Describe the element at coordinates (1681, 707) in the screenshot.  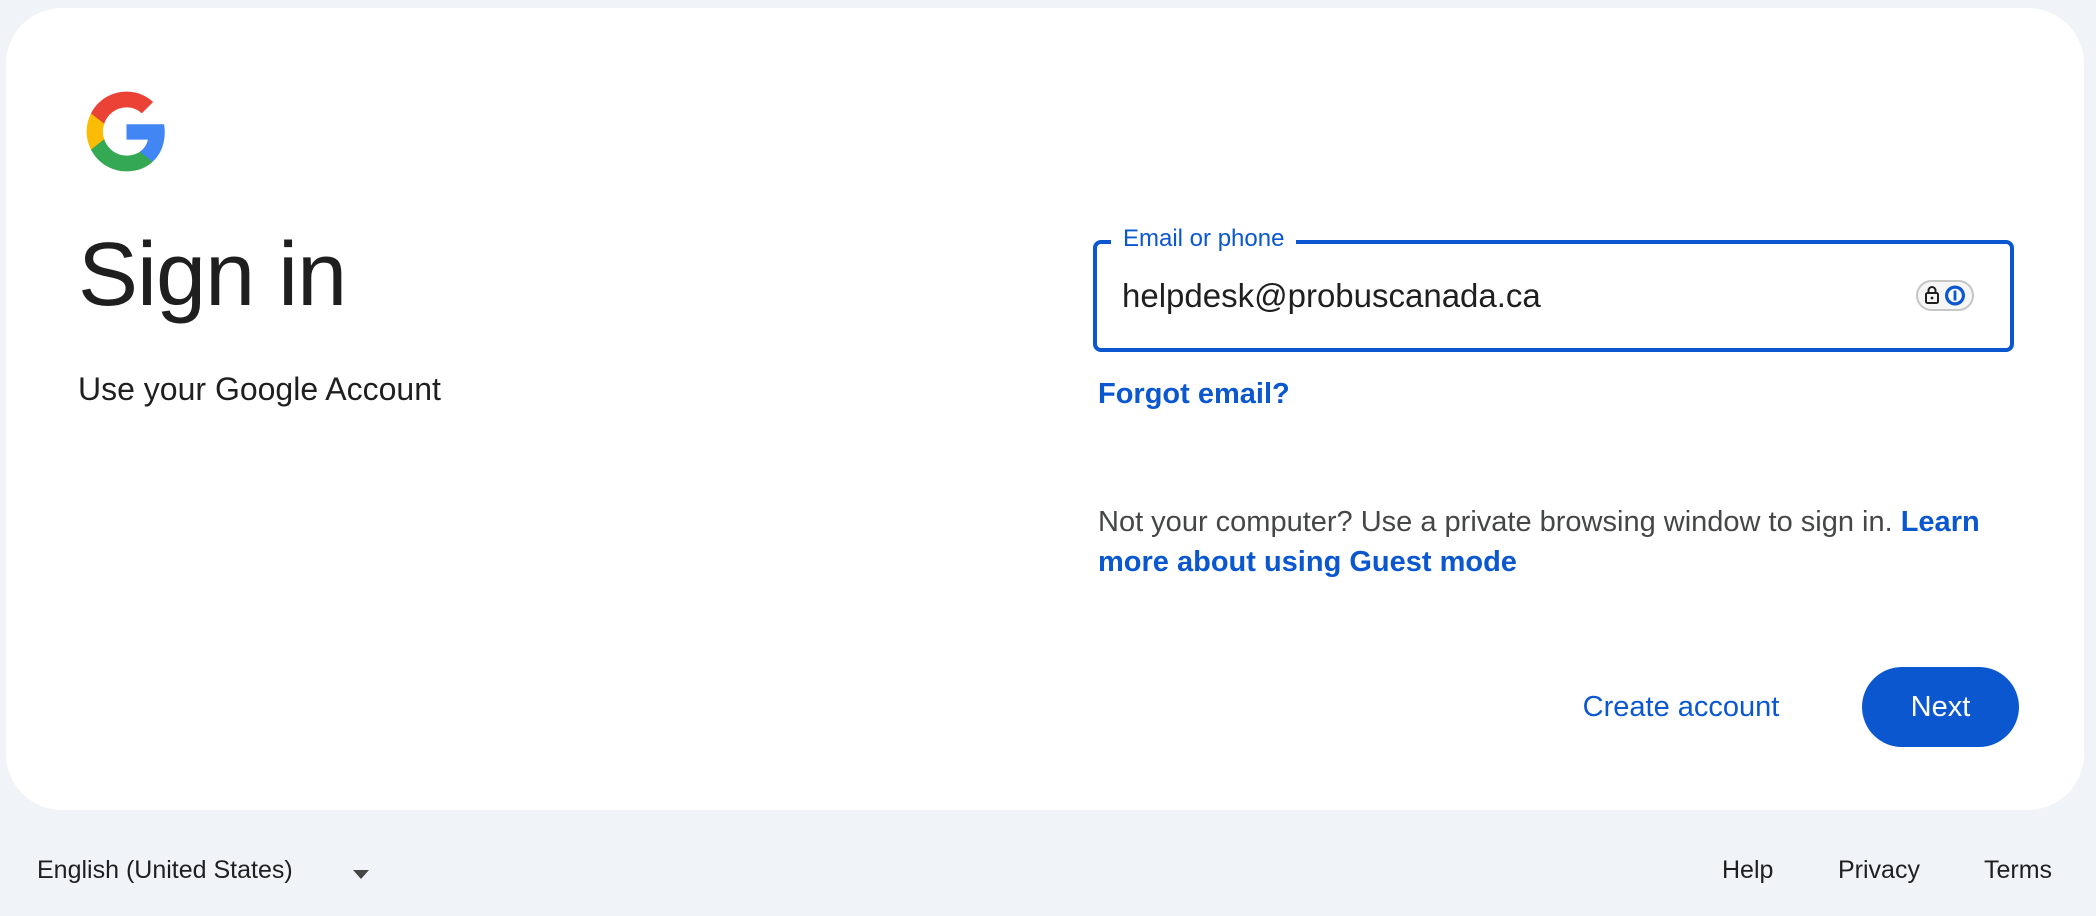
I see `create-account-button: Create account` at that location.